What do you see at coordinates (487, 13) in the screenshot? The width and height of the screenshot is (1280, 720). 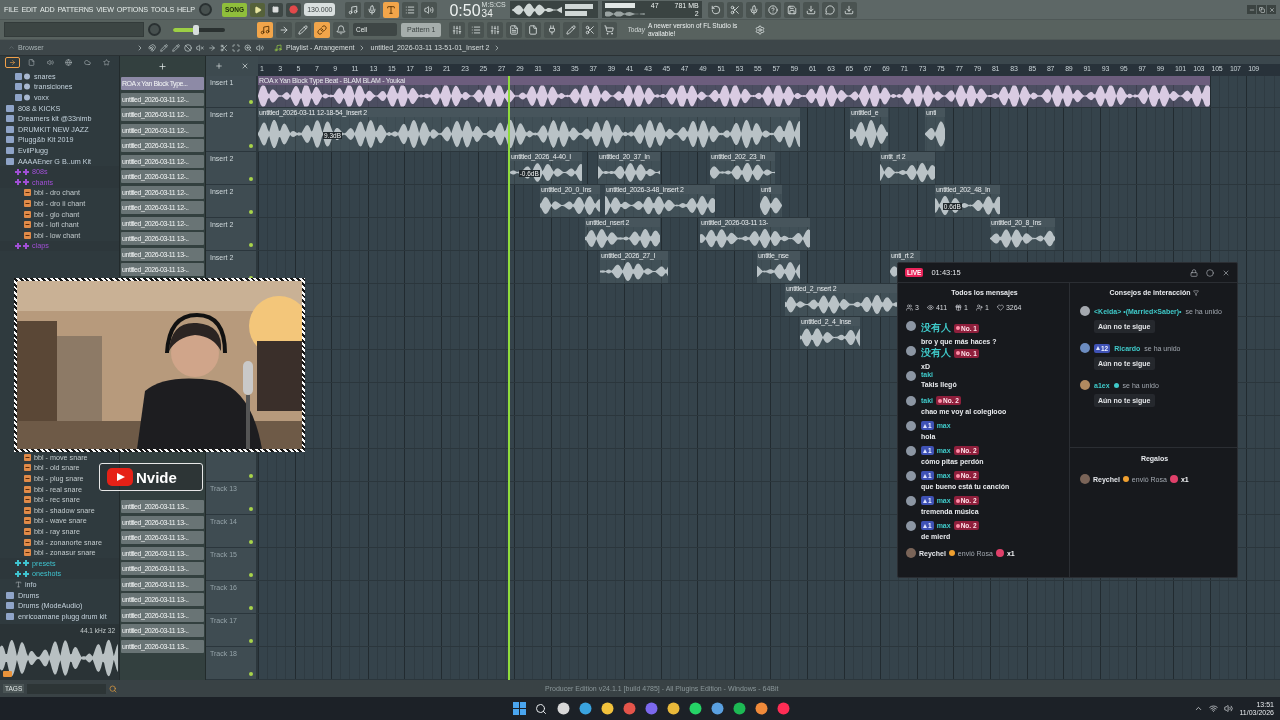 I see `song-time-fraction: 34` at bounding box center [487, 13].